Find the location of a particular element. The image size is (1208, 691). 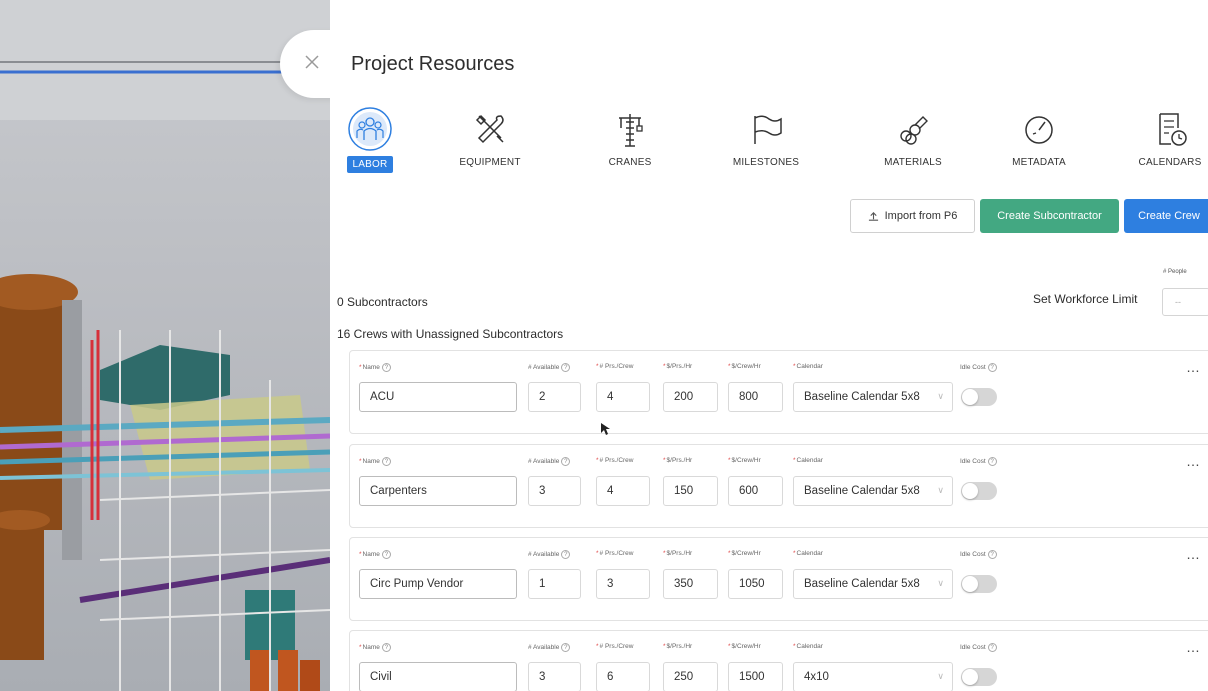

label-text: Idle Cost is located at coordinates (973, 368).